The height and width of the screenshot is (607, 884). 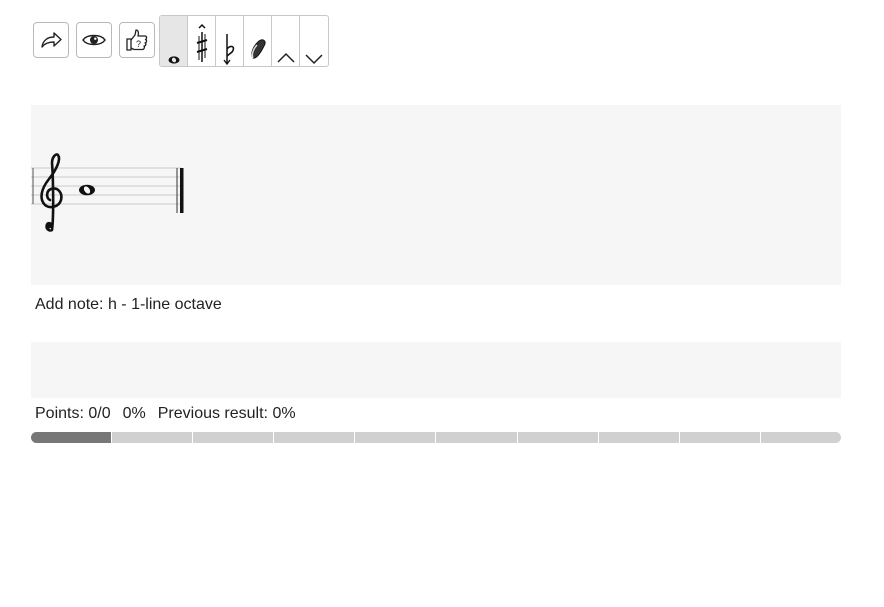 I want to click on answer-area, so click(x=436, y=370).